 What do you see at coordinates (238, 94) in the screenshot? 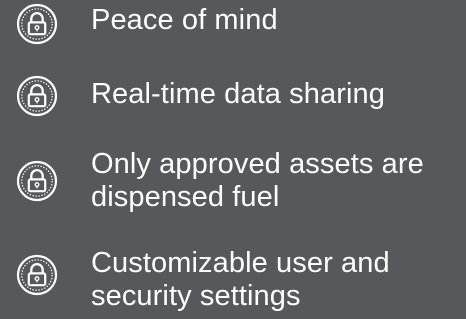
I see `feature-label: Real-time data sharing` at bounding box center [238, 94].